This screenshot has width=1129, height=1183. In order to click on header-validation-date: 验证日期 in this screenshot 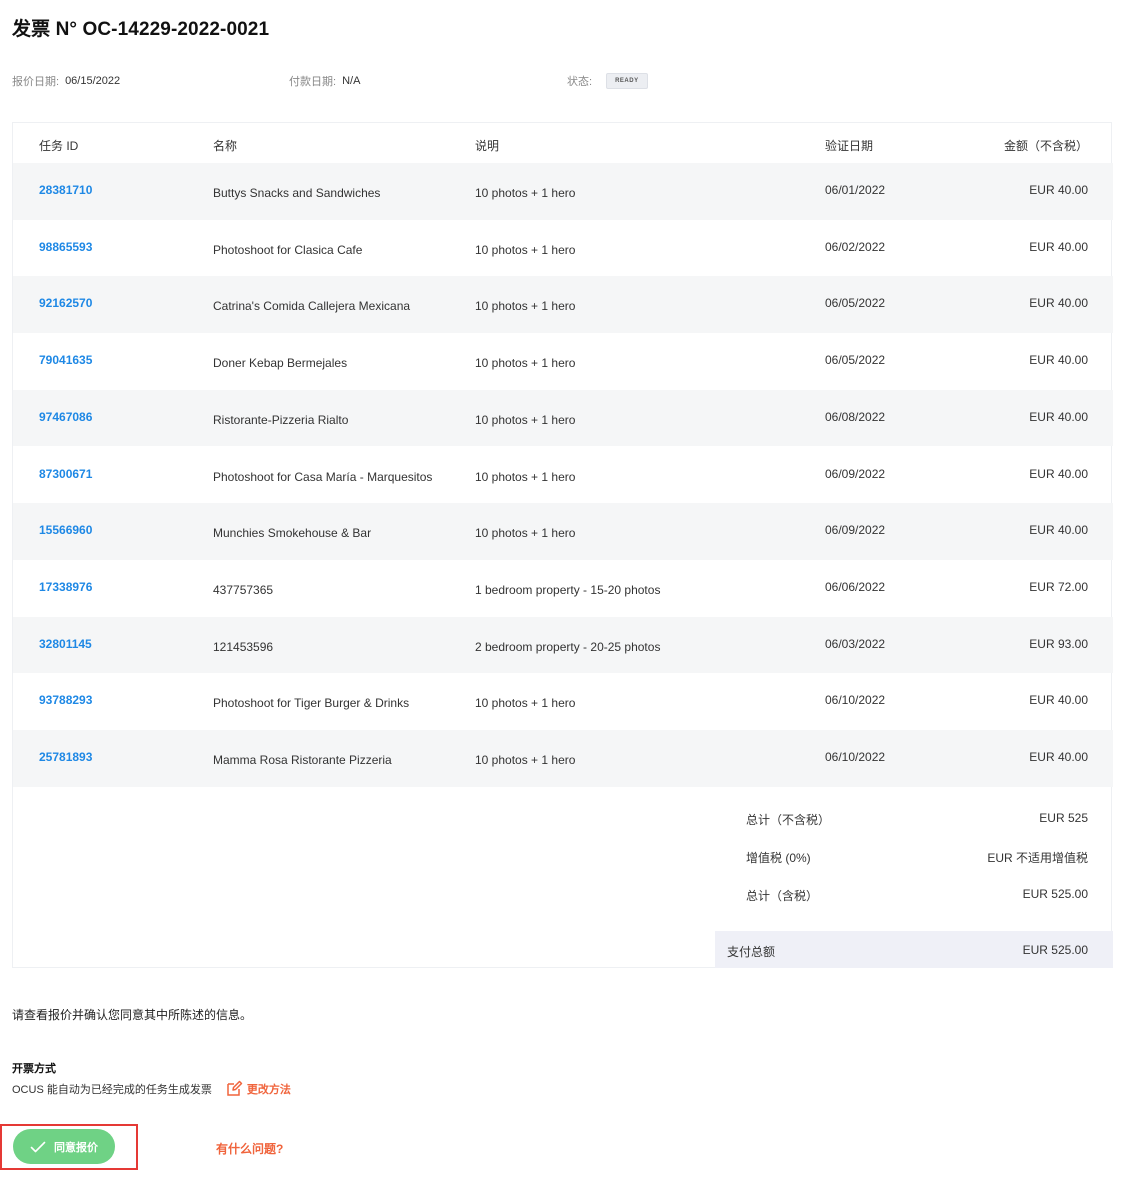, I will do `click(849, 146)`.